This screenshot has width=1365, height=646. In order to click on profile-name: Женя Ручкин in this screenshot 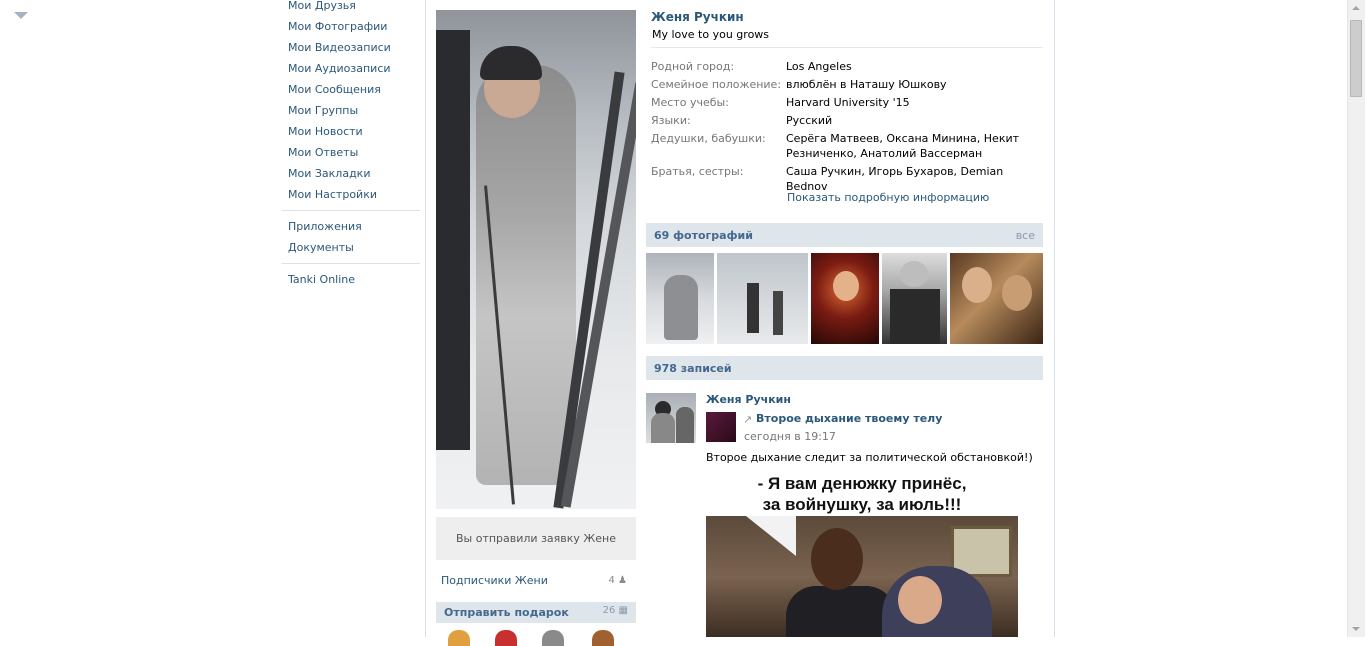, I will do `click(697, 17)`.